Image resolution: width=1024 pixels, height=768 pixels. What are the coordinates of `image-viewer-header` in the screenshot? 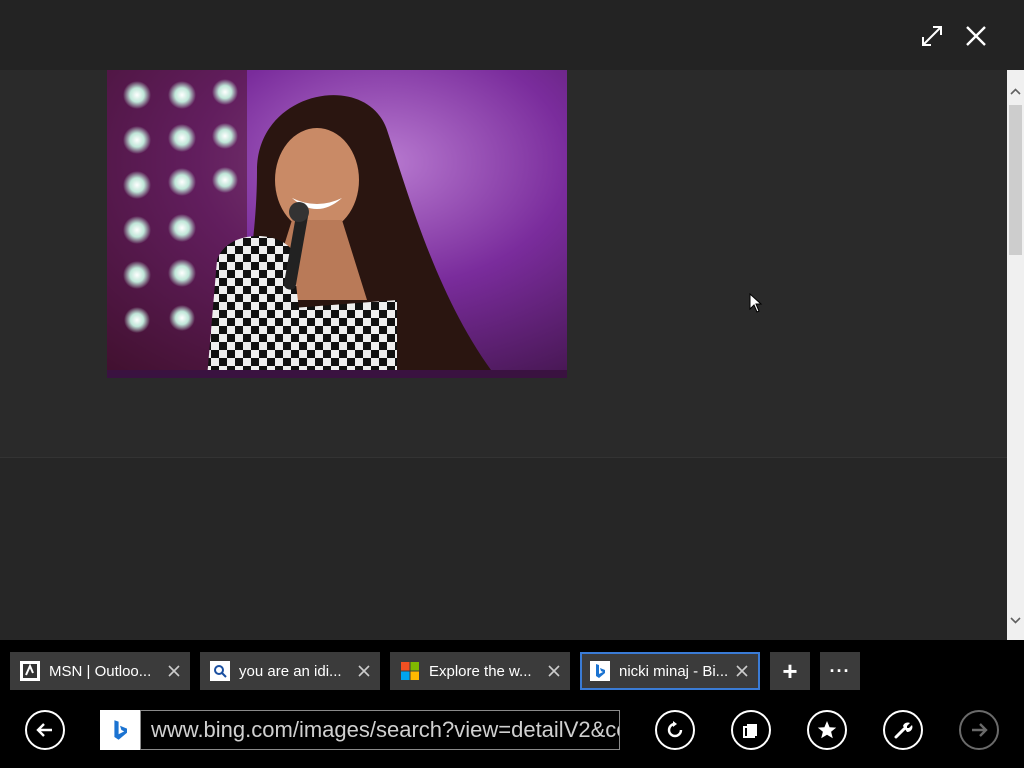 It's located at (512, 35).